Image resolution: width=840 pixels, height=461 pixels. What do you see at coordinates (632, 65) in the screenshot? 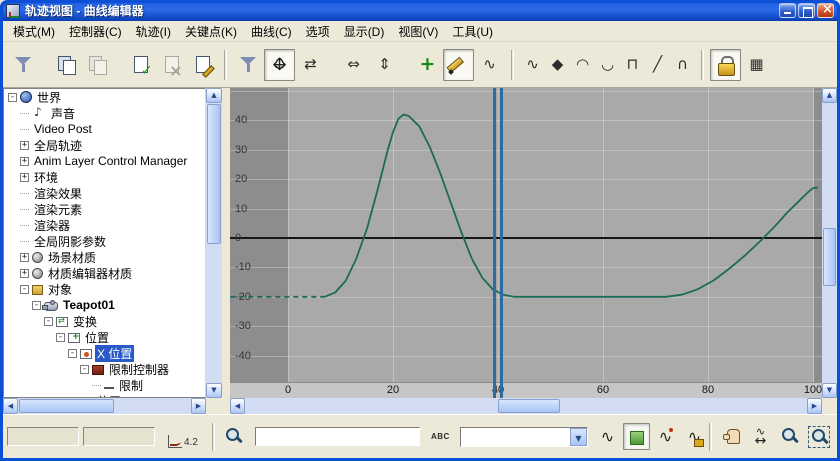
I see `set-tangents-step-button` at bounding box center [632, 65].